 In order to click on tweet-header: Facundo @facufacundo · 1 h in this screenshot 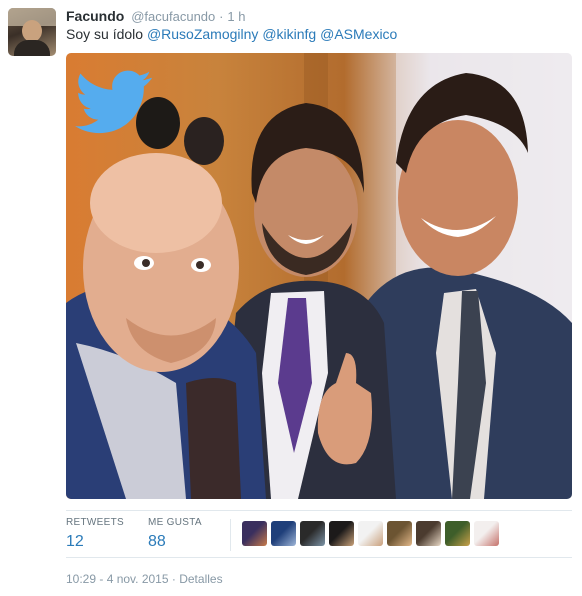, I will do `click(155, 16)`.